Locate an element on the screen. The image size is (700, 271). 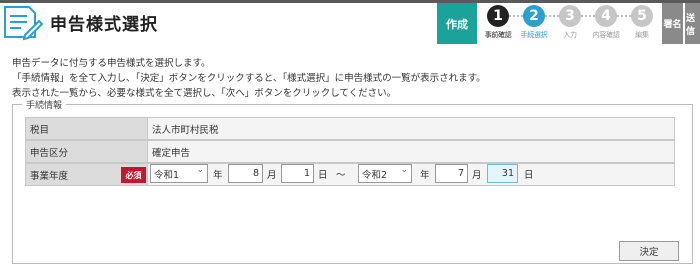
end-year-unit: 年 is located at coordinates (425, 175).